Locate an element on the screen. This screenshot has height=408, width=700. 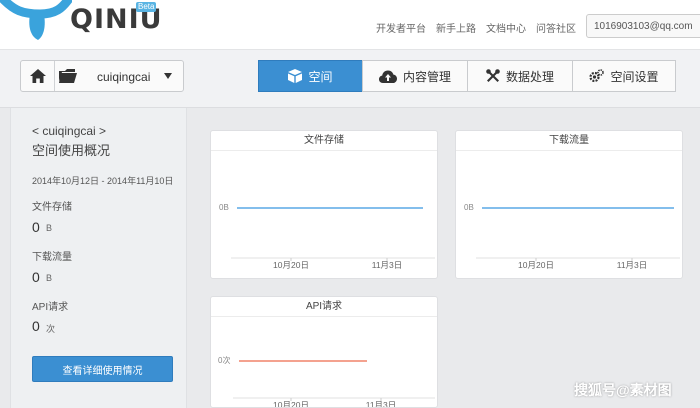
bucket-selector: cuiqingcai is located at coordinates (102, 76).